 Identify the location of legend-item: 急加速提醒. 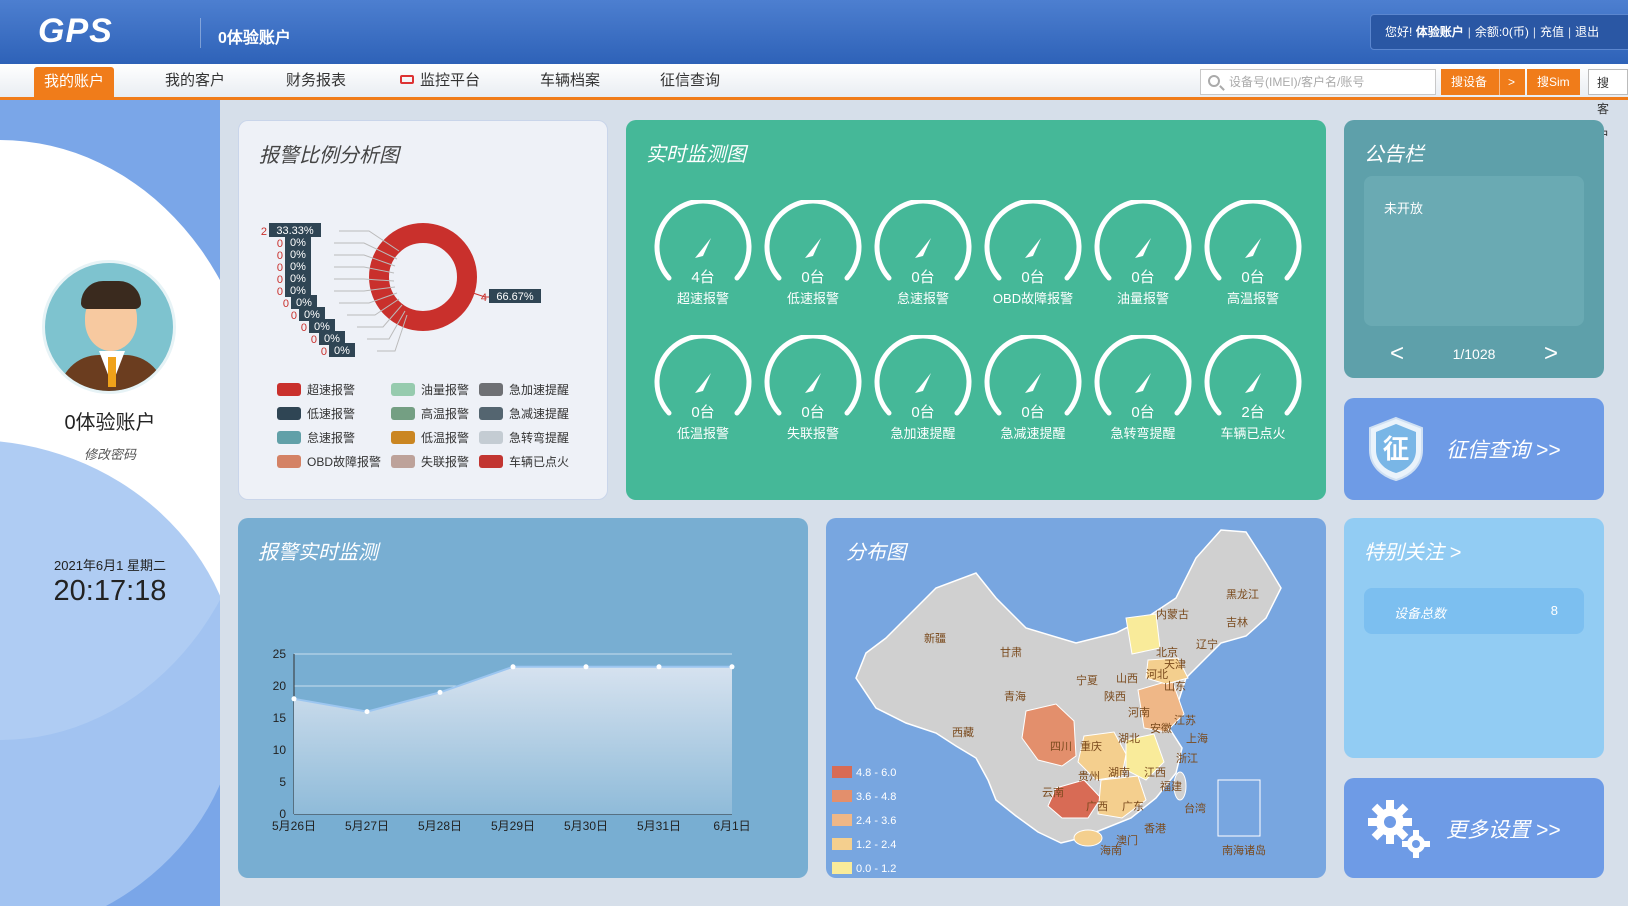
(524, 389).